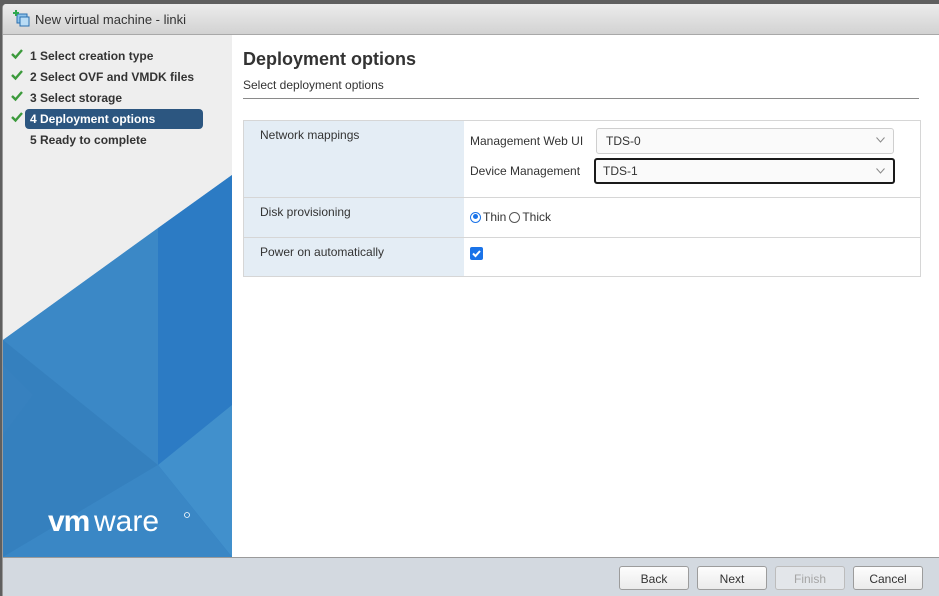 Image resolution: width=939 pixels, height=596 pixels. I want to click on checkmark-icon, so click(476, 254).